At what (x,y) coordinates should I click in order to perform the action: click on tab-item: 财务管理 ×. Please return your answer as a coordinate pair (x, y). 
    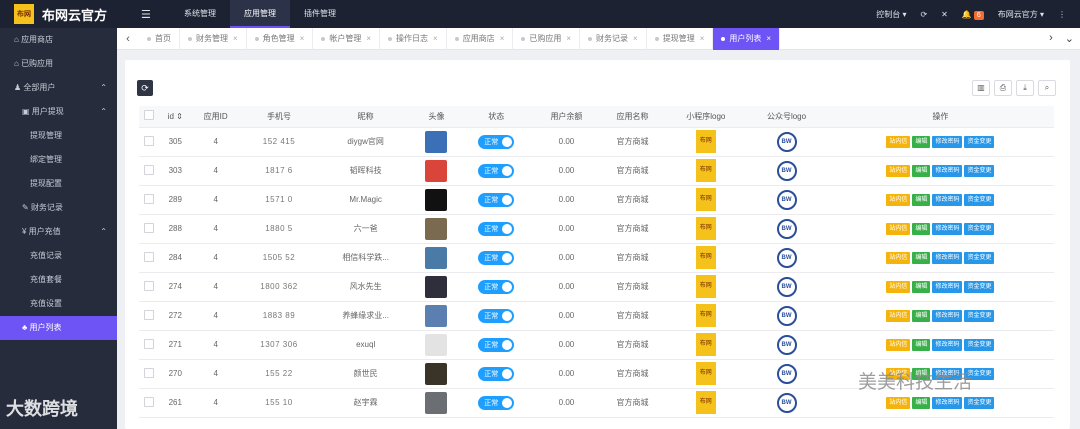
    Looking at the image, I should click on (213, 38).